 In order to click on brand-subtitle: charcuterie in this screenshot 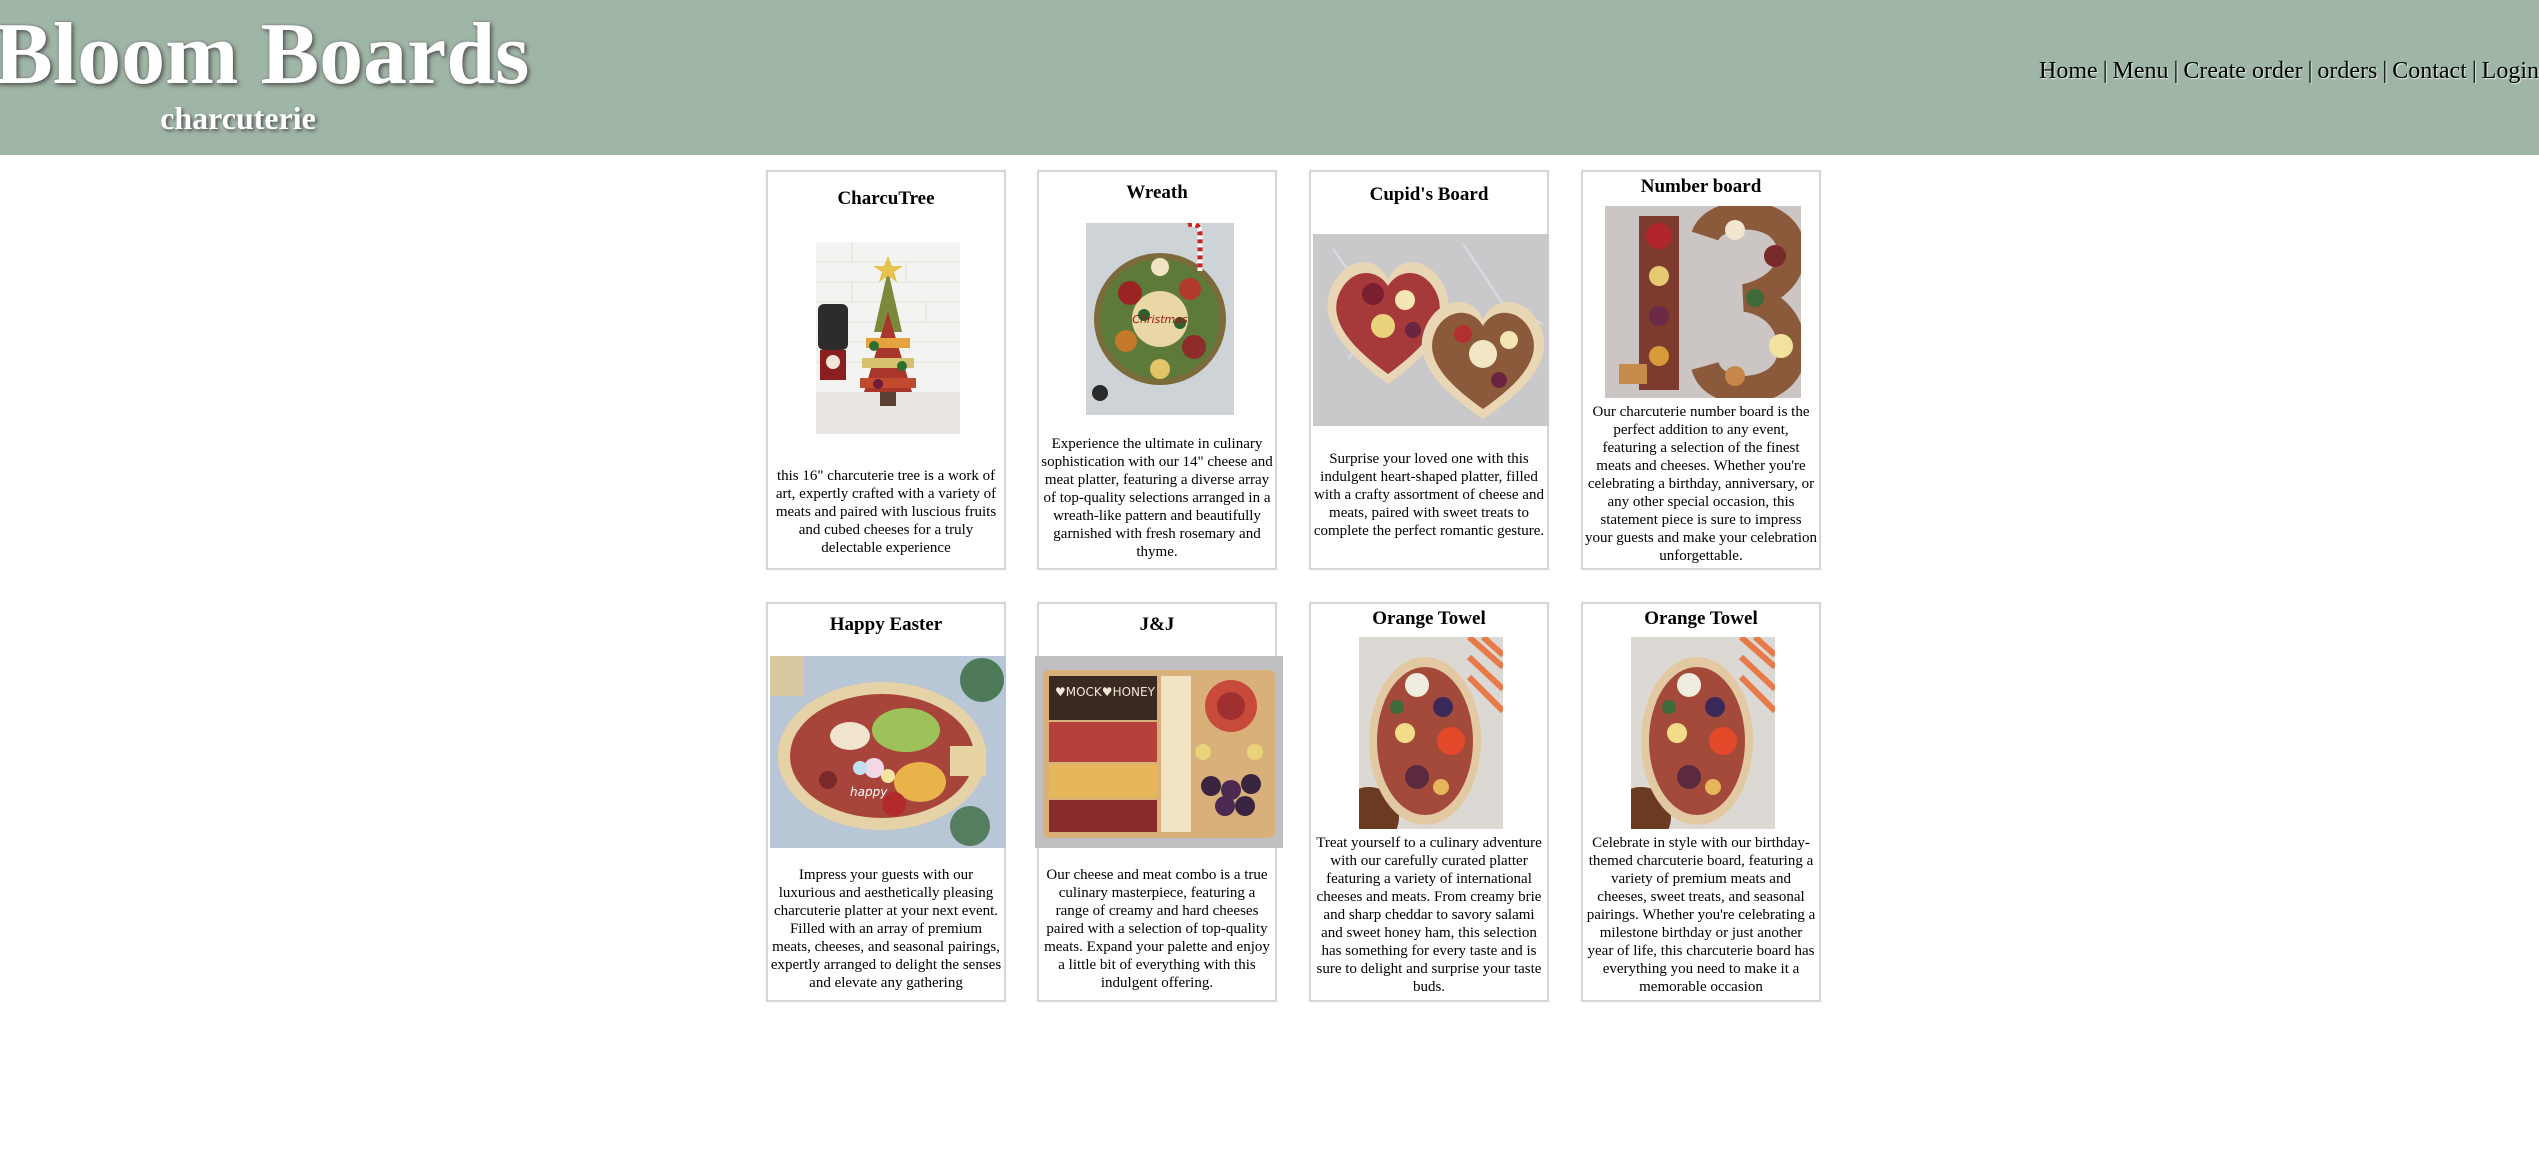, I will do `click(238, 118)`.